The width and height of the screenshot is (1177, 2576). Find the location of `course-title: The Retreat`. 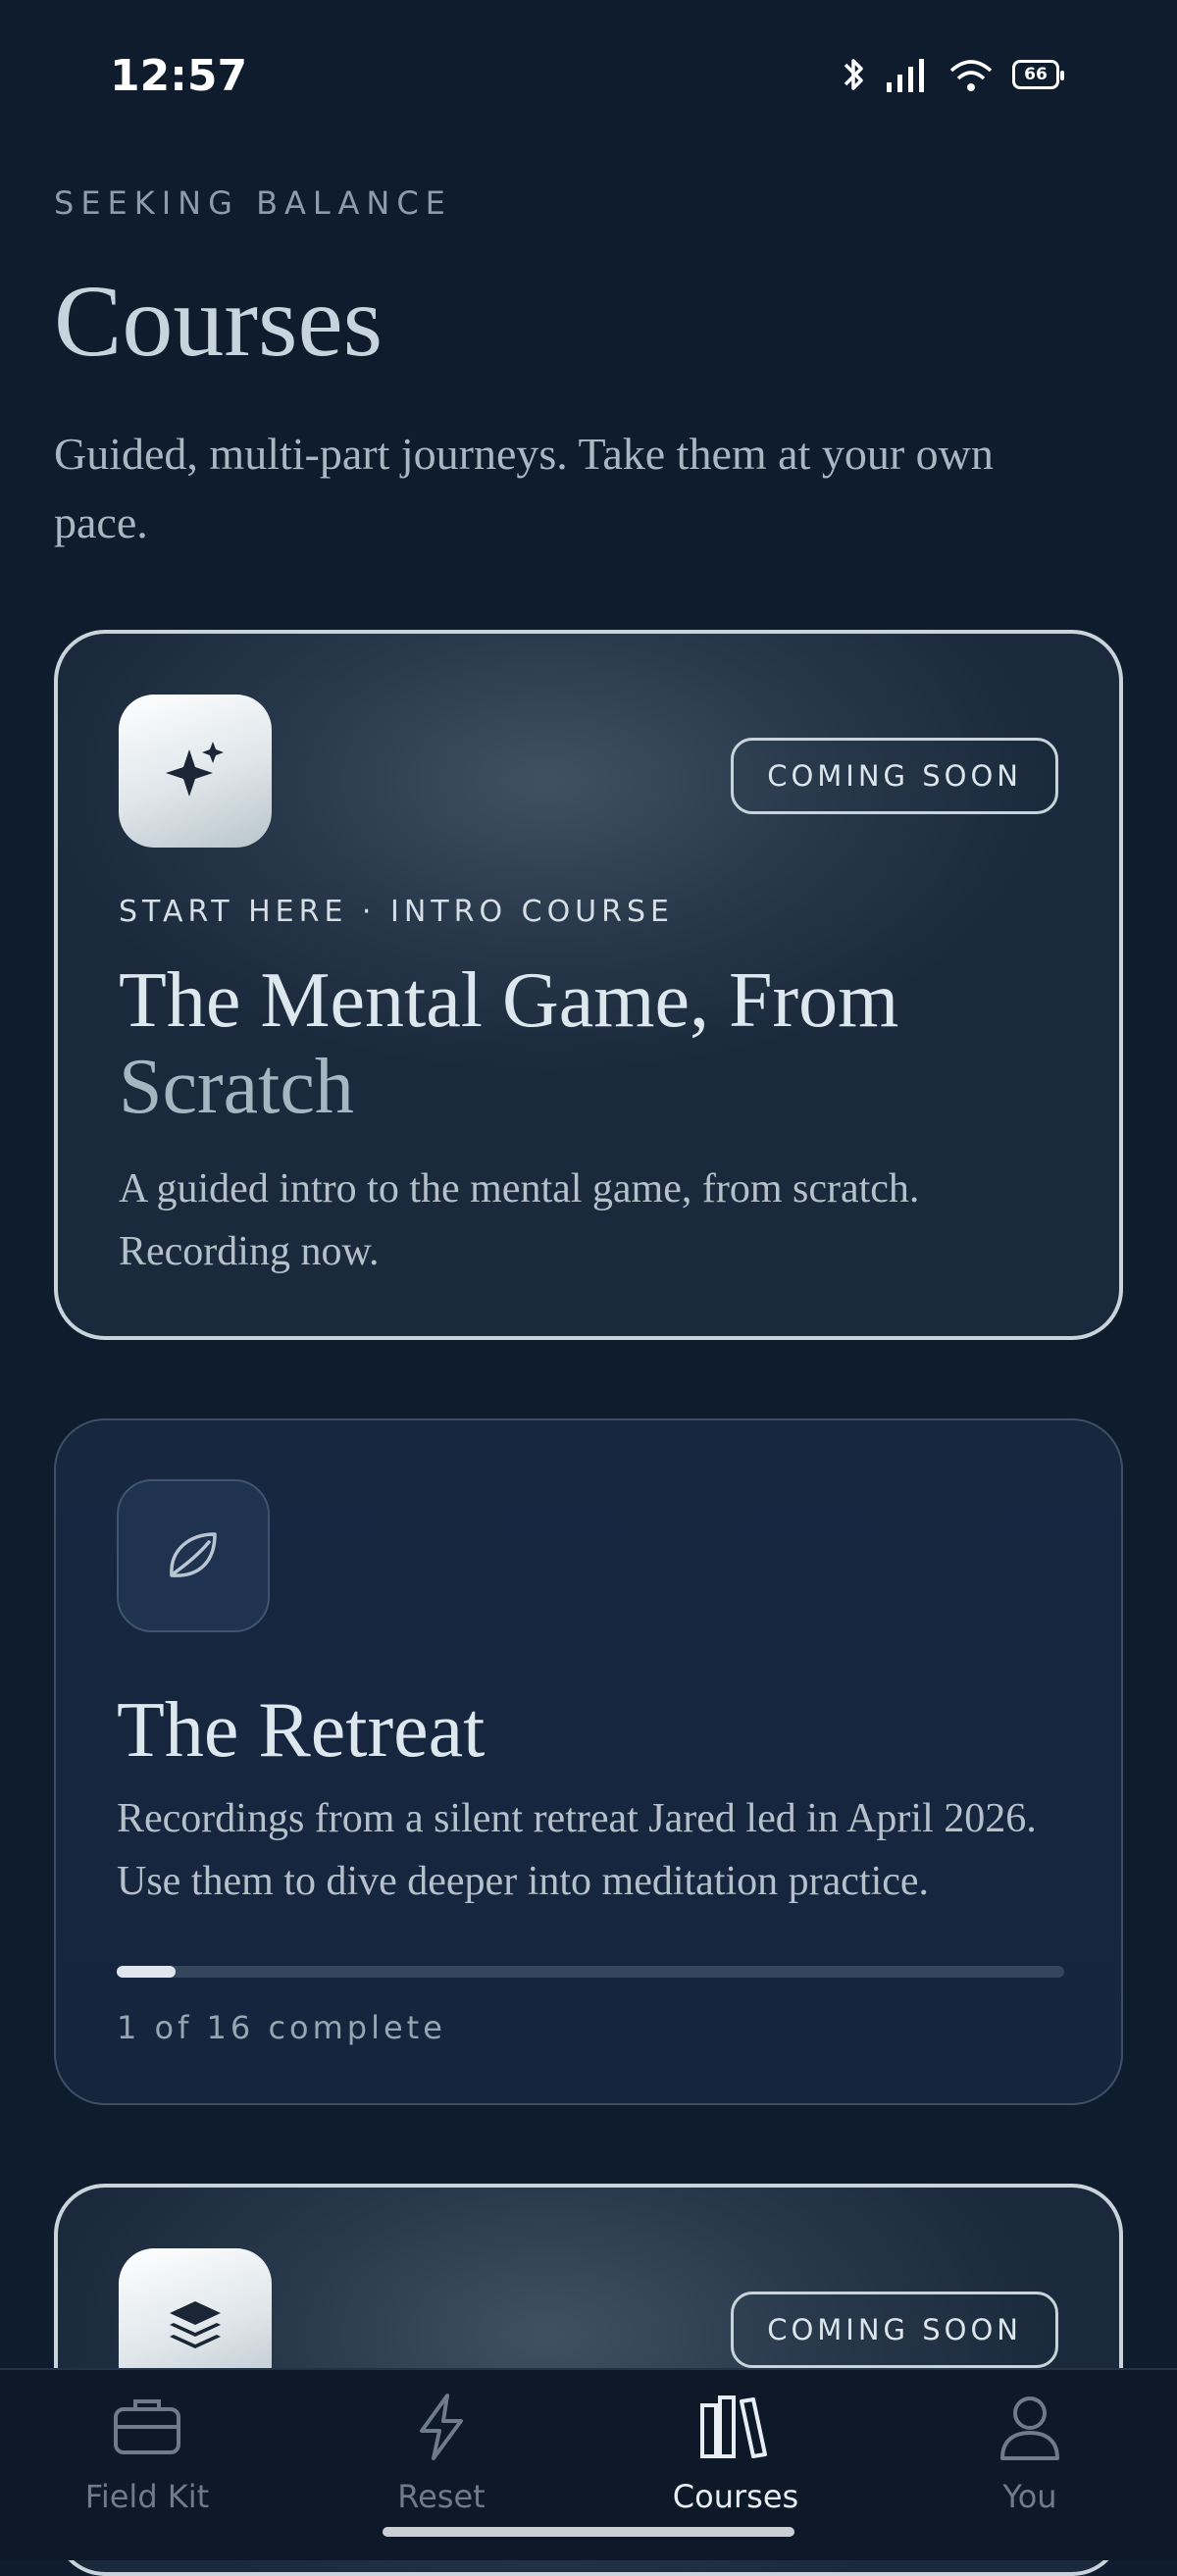

course-title: The Retreat is located at coordinates (301, 1730).